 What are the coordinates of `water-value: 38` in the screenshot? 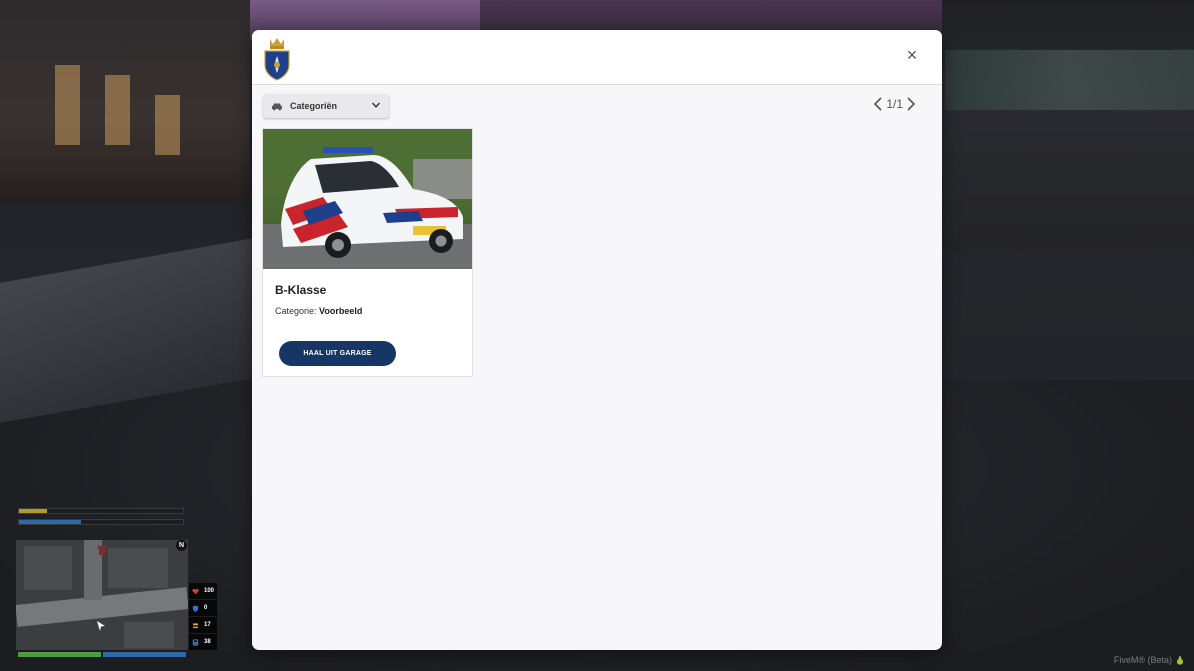 It's located at (207, 642).